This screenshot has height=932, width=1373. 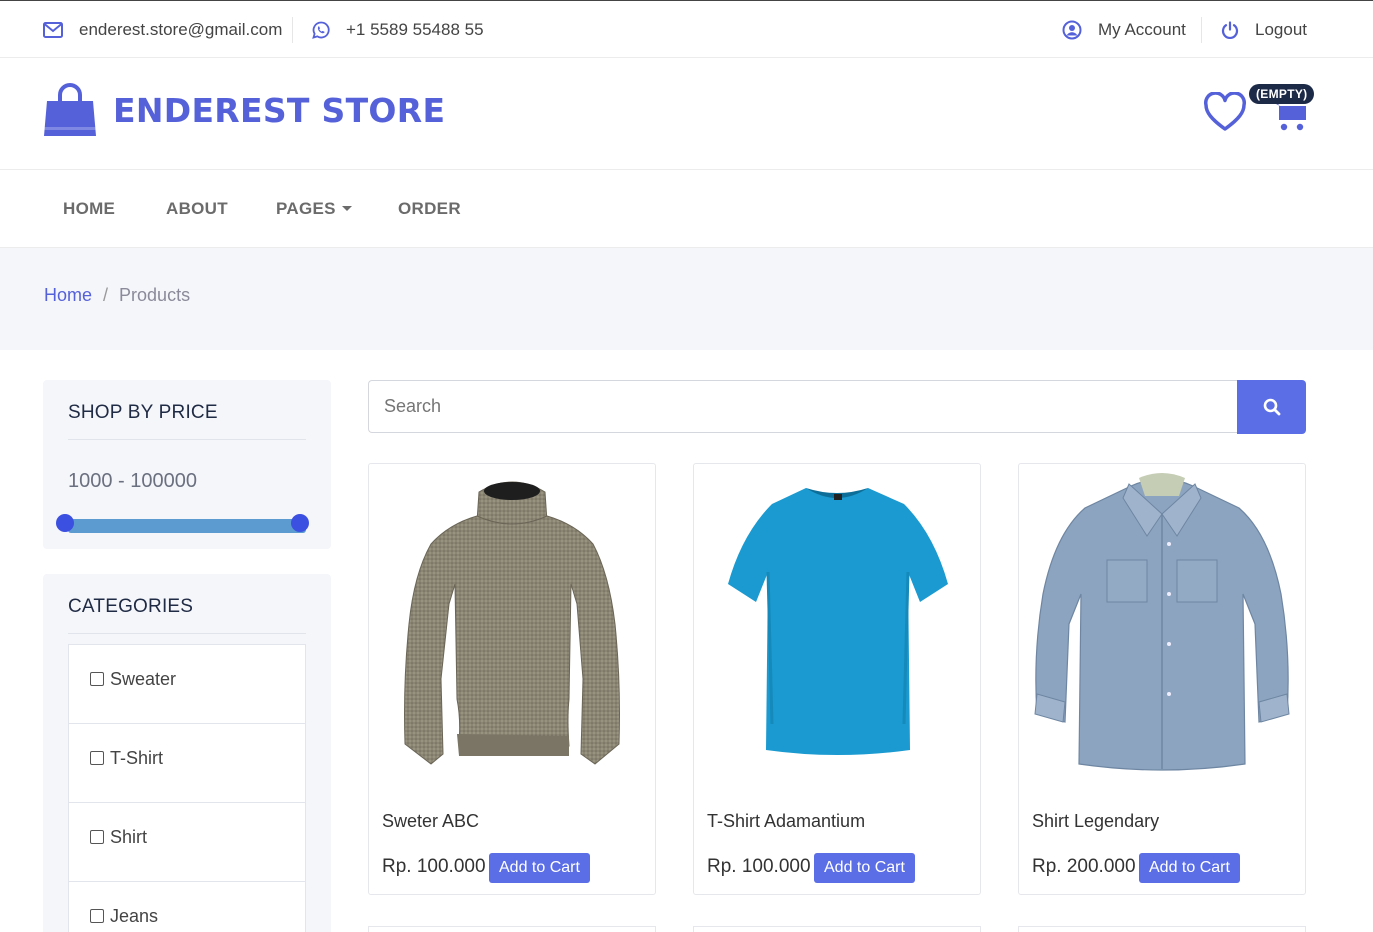 I want to click on product-name: Shirt Legendary, so click(x=1095, y=821).